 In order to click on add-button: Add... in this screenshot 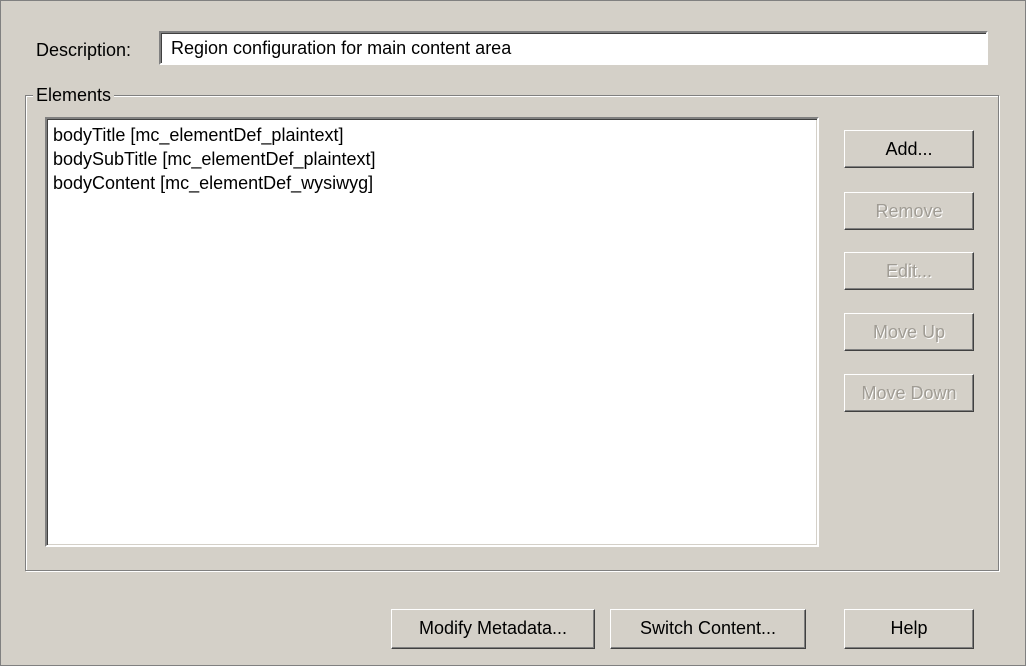, I will do `click(909, 149)`.